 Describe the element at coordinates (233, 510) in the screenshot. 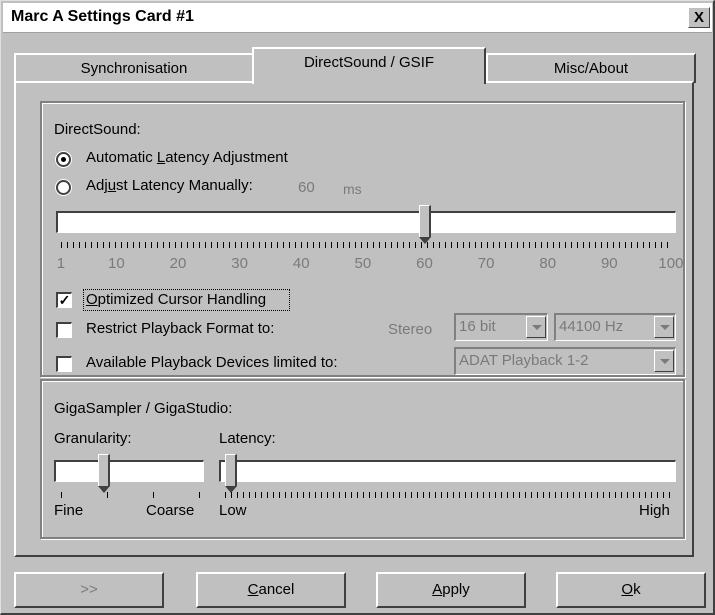

I see `giga-latency-min-label: Low` at that location.